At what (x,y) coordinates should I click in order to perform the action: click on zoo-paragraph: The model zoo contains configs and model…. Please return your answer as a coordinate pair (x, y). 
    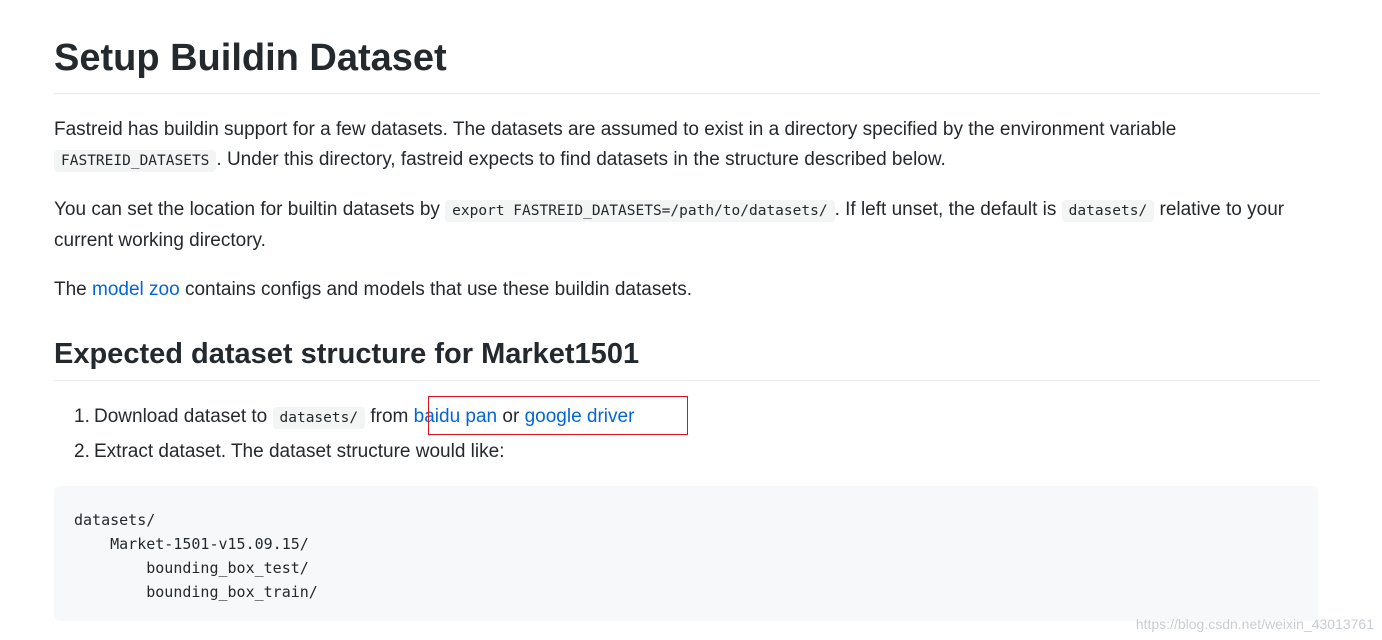
    Looking at the image, I should click on (687, 290).